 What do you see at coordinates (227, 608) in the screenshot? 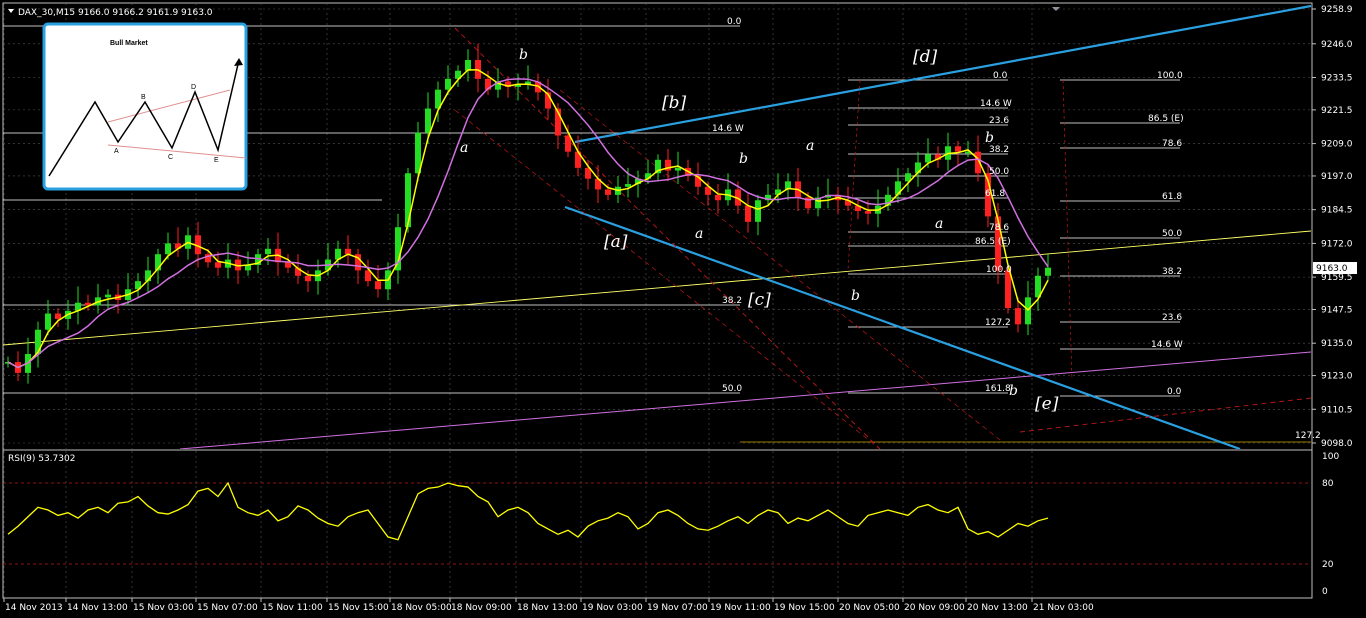
I see `time-tick-label: 15 Nov 07:00` at bounding box center [227, 608].